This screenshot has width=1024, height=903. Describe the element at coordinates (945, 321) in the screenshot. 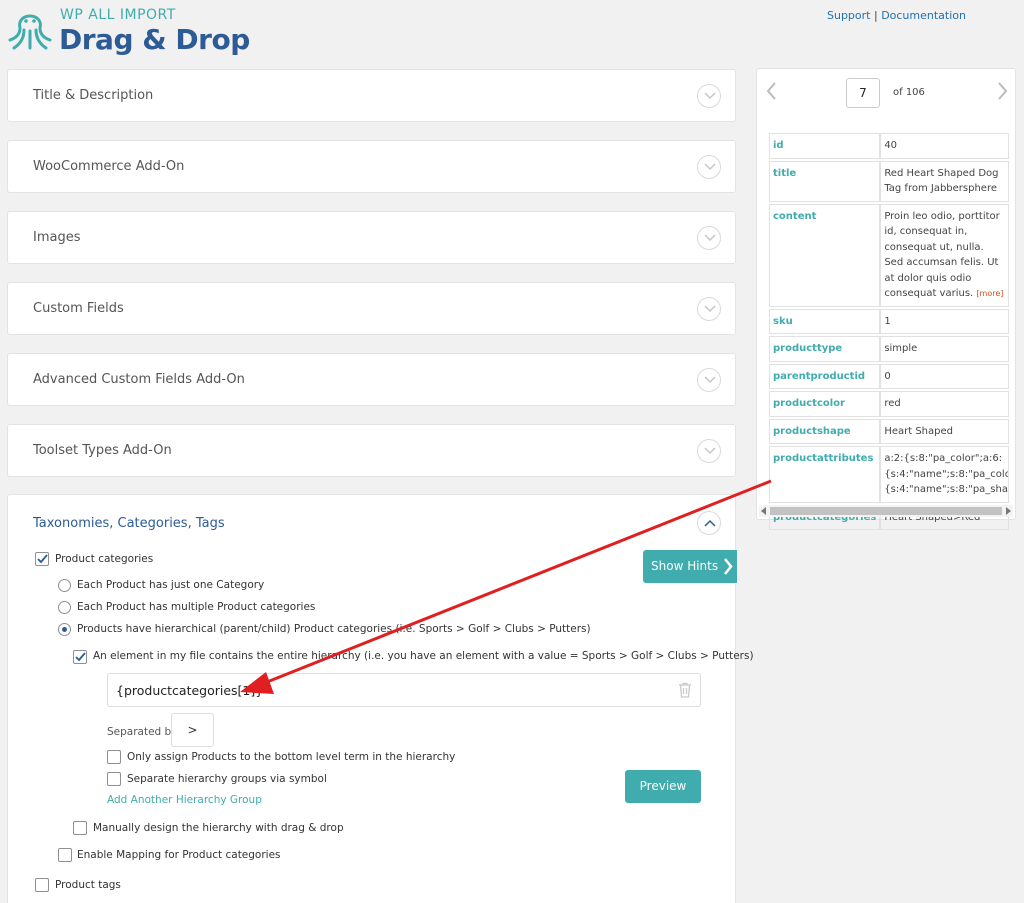

I see `field-value: 1` at that location.